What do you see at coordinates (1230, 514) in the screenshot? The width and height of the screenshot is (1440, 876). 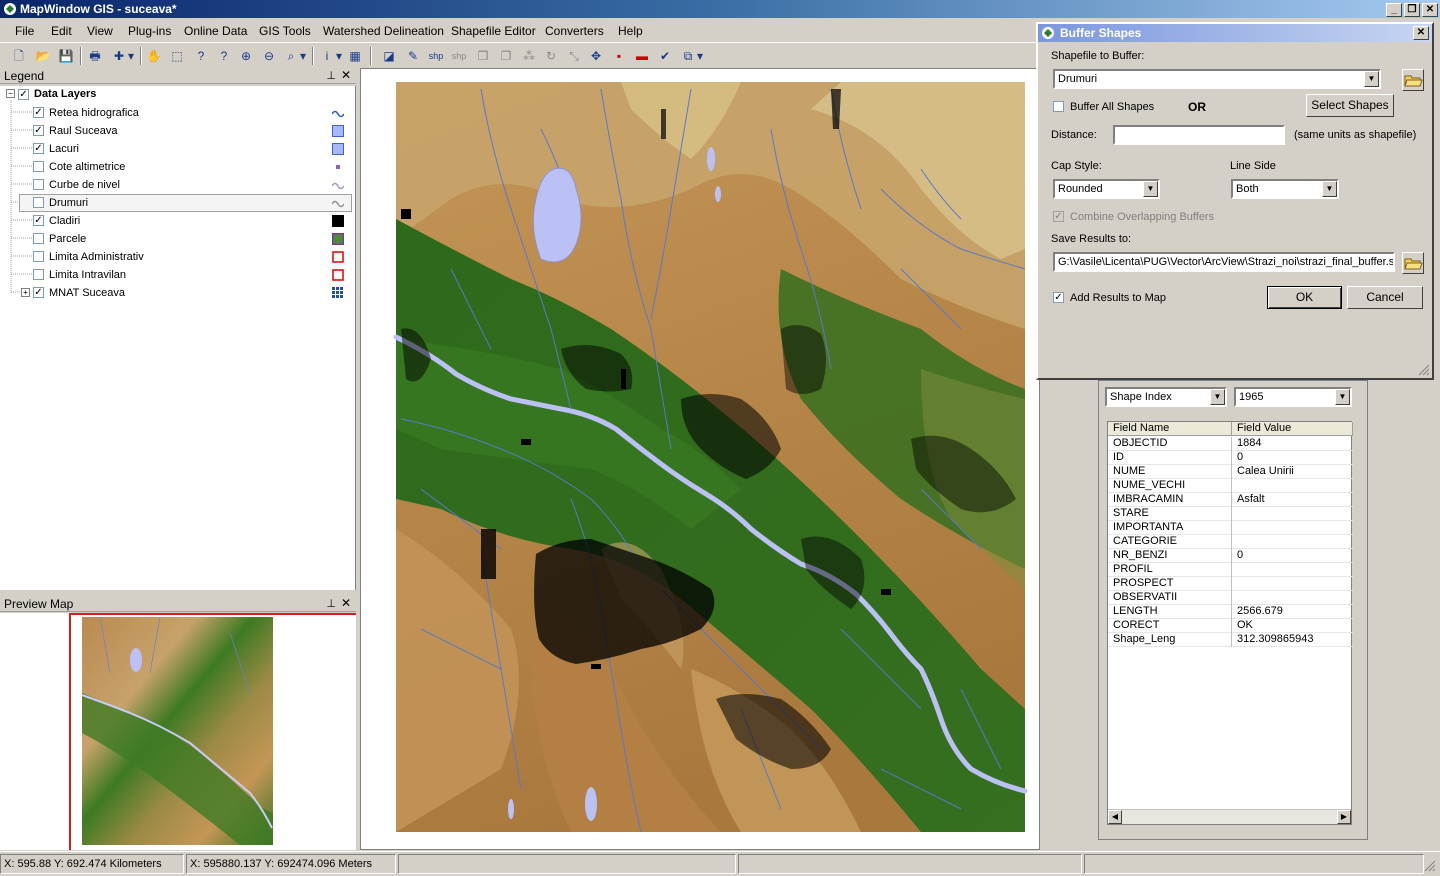 I see `attribute-row: STARE` at bounding box center [1230, 514].